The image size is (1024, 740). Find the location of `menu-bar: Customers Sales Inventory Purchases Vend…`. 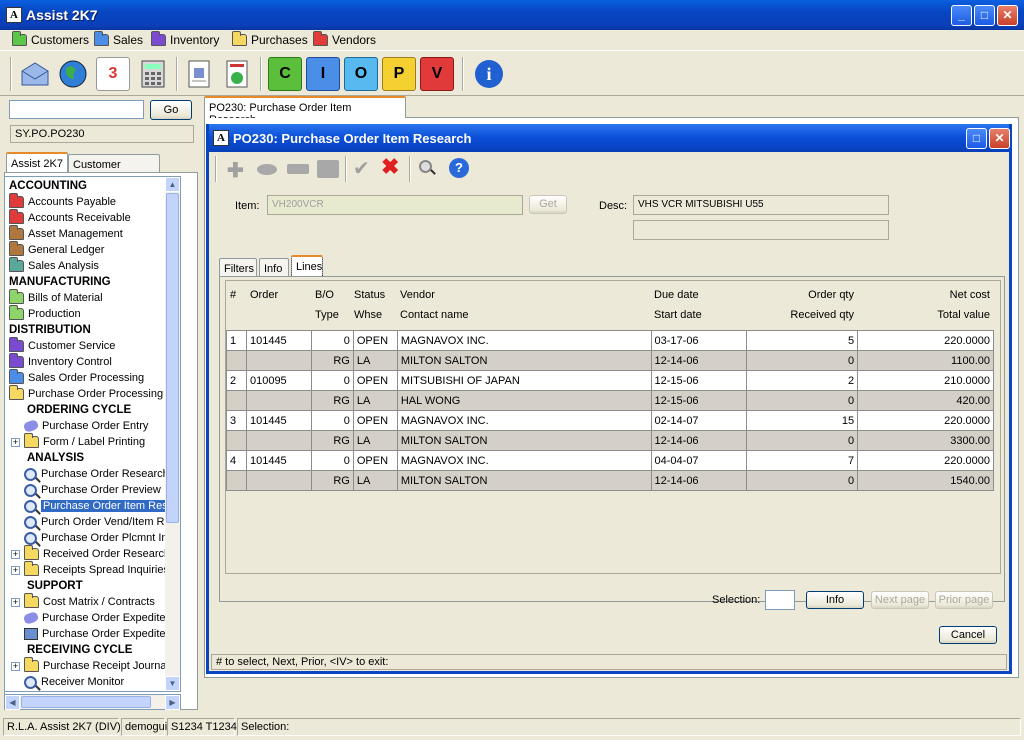

menu-bar: Customers Sales Inventory Purchases Vend… is located at coordinates (512, 40).